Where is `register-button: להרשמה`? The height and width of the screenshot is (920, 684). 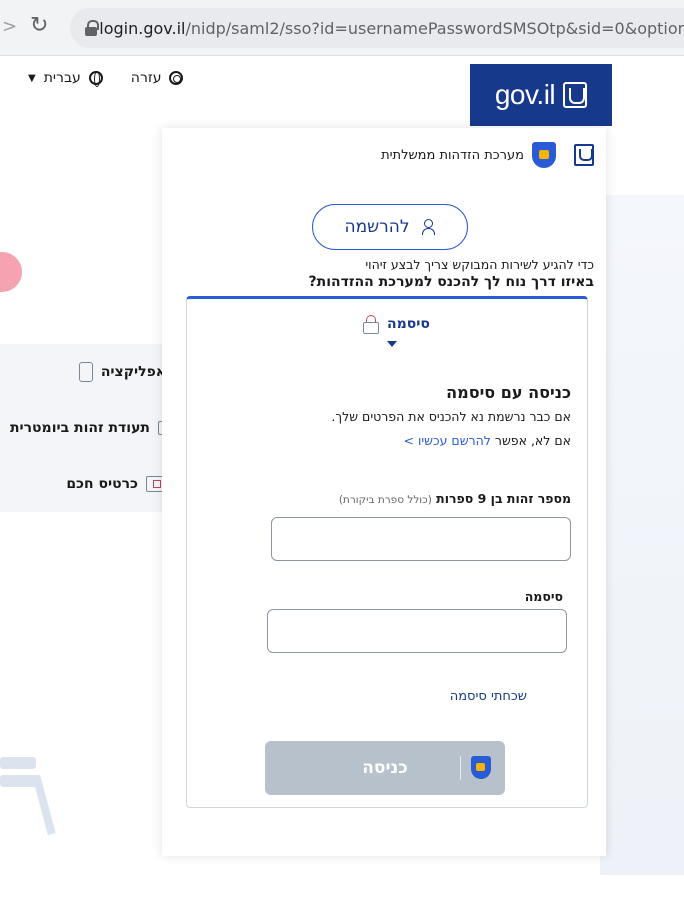 register-button: להרשמה is located at coordinates (390, 227).